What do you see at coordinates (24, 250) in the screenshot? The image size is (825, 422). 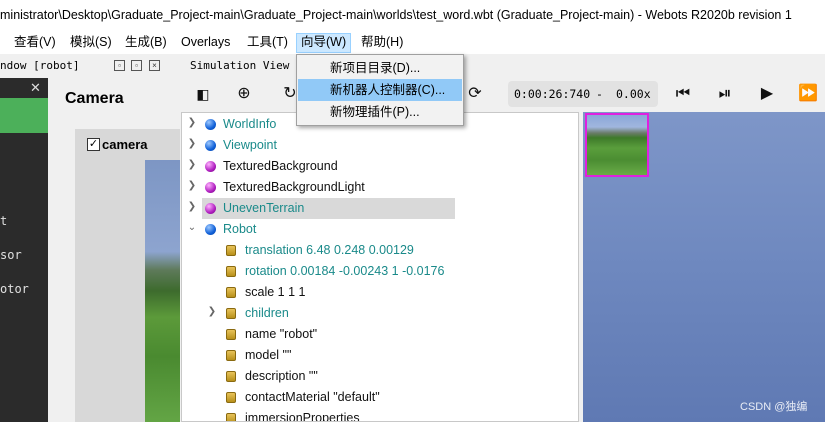 I see `robot-device-list: ✕ t sor otor` at bounding box center [24, 250].